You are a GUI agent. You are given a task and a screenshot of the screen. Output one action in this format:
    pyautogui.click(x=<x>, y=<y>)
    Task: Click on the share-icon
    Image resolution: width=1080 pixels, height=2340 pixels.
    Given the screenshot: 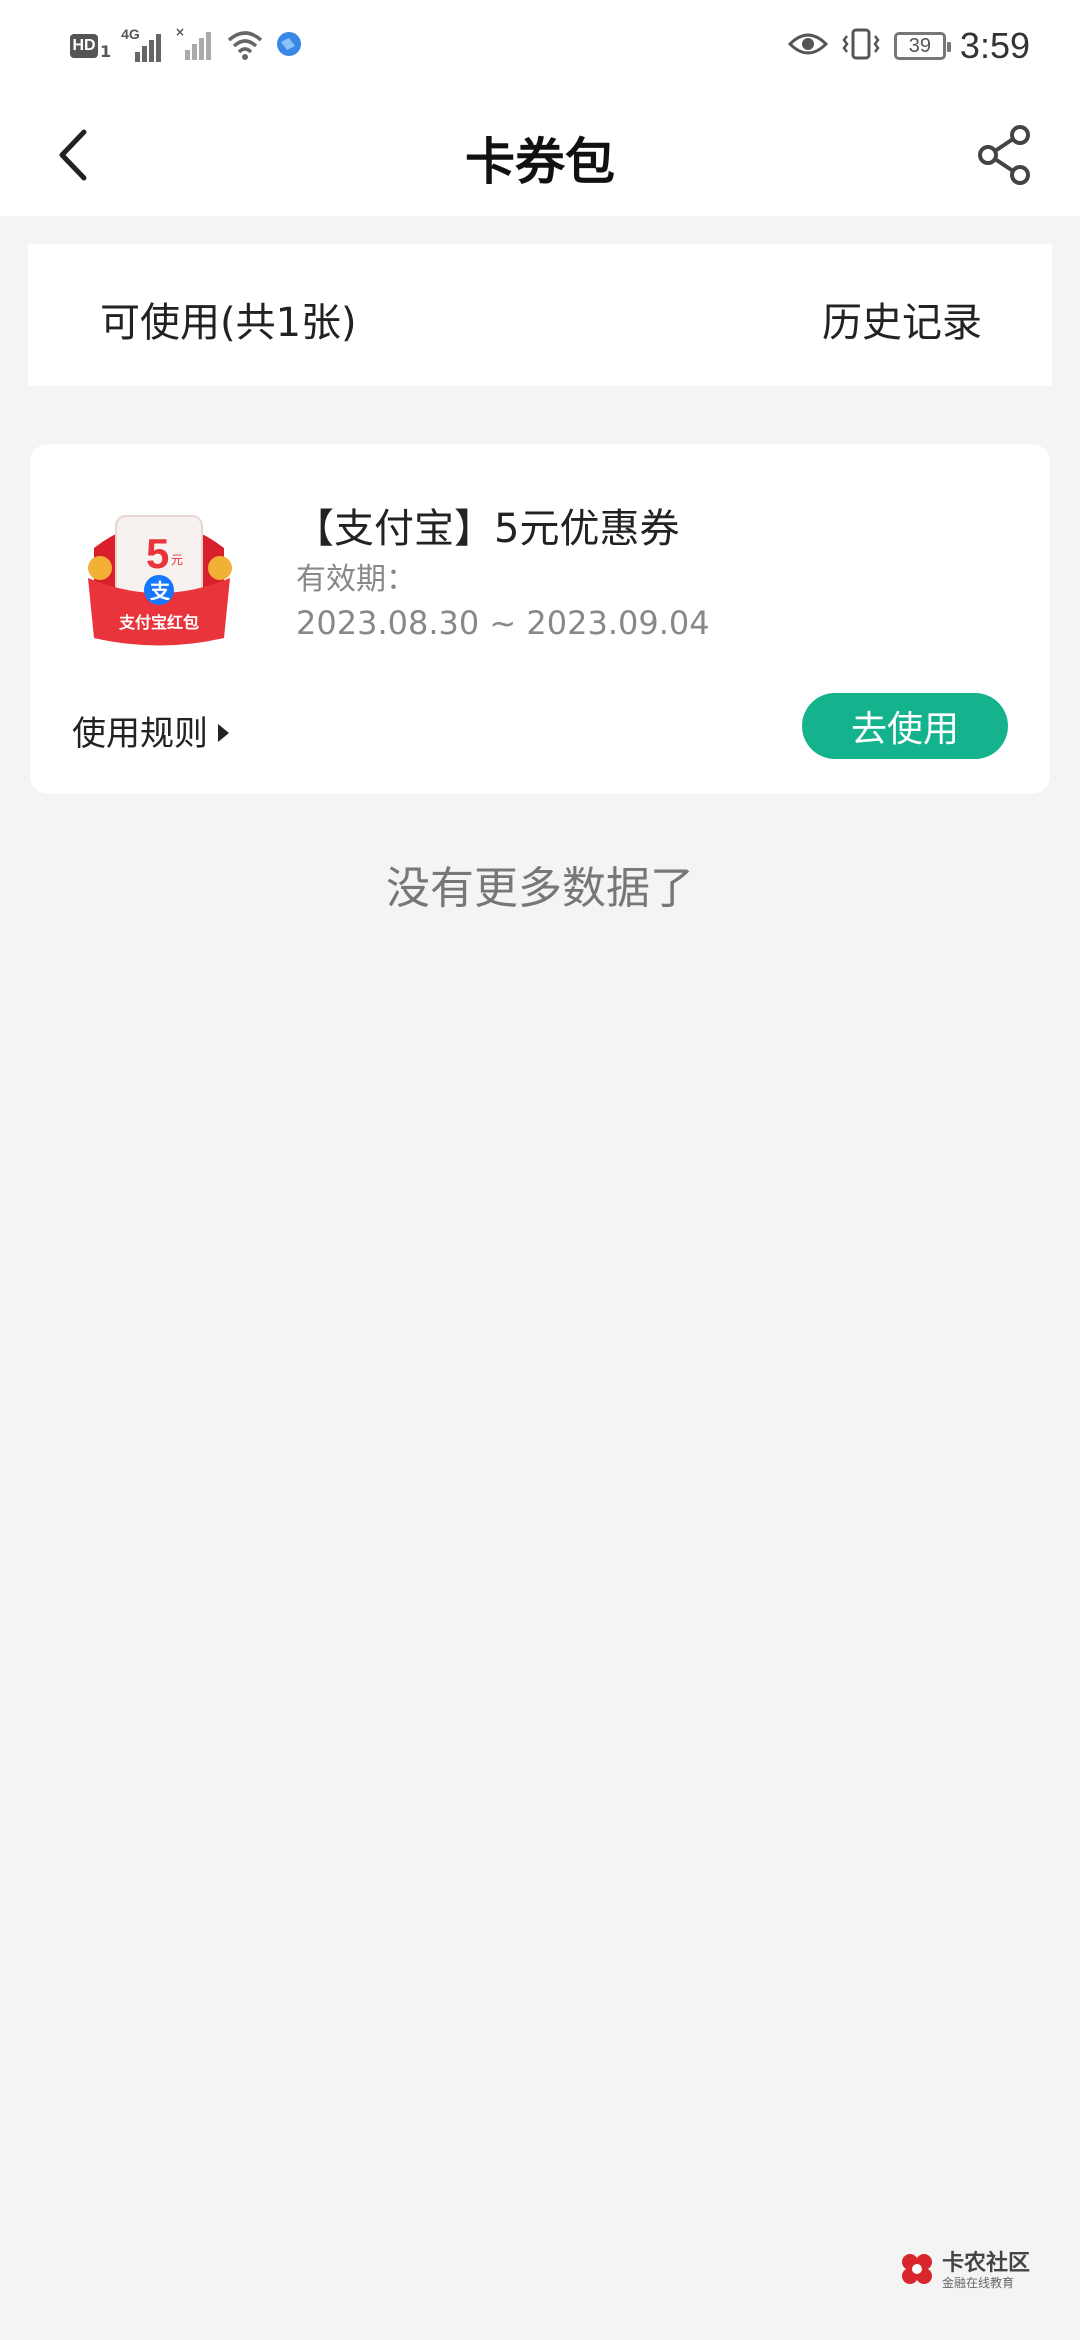 What is the action you would take?
    pyautogui.click(x=1004, y=155)
    